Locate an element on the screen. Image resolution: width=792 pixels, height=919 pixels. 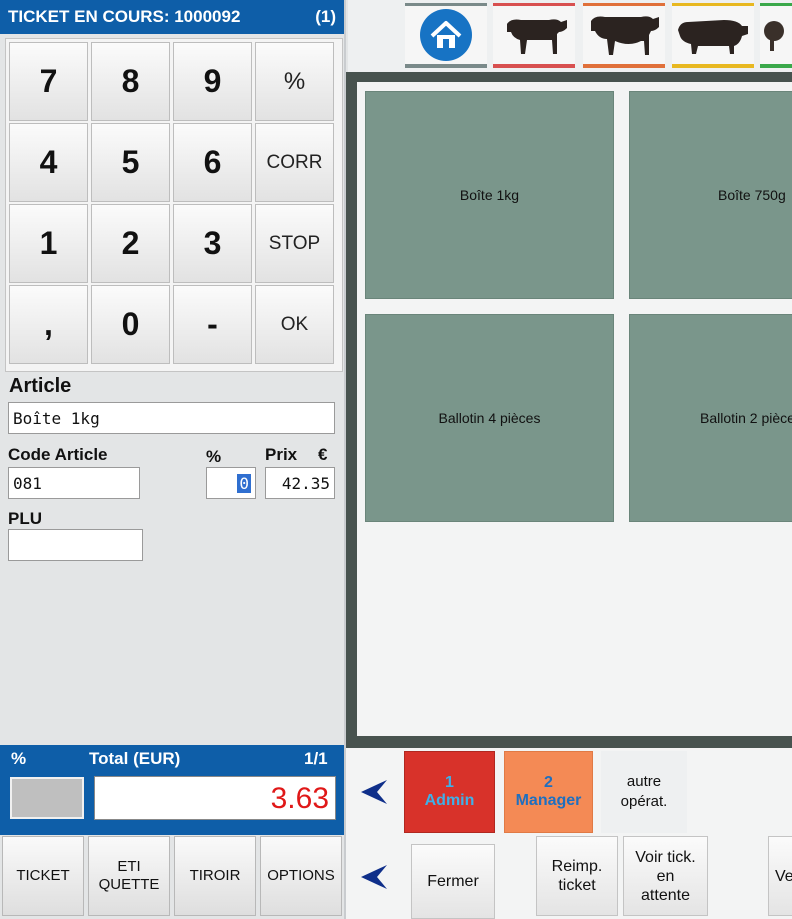
reimp-ticket-button: Reimp. ticket is located at coordinates (577, 876).